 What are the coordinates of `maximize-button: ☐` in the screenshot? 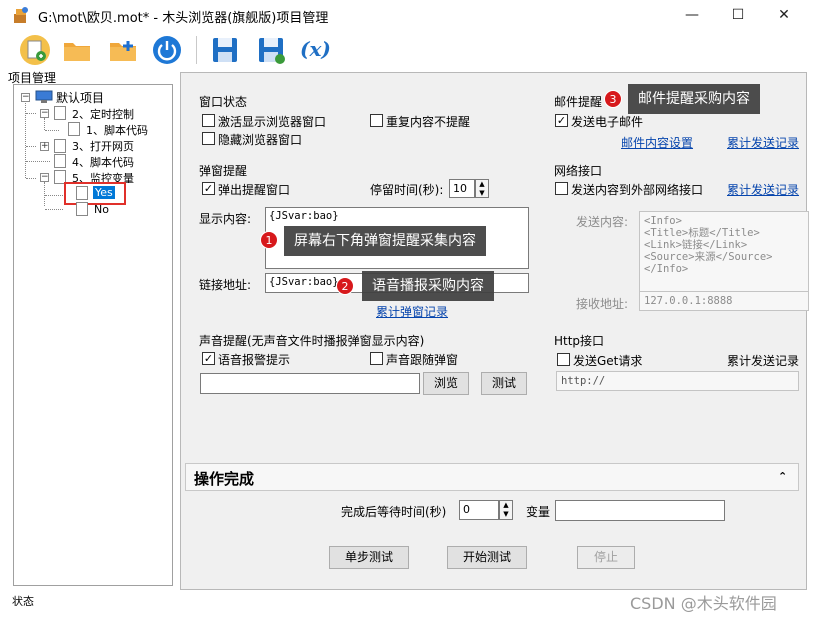 It's located at (738, 15).